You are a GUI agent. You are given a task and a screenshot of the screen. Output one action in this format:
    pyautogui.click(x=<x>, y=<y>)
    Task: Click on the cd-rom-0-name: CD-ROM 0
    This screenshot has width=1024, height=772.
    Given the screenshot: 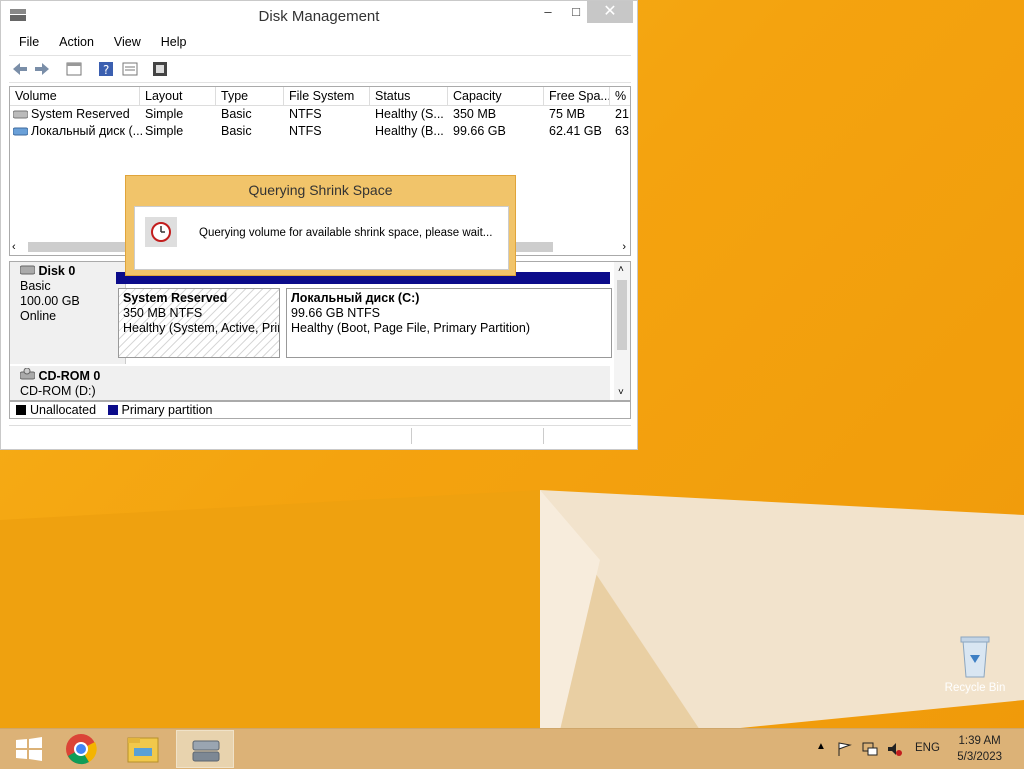 What is the action you would take?
    pyautogui.click(x=72, y=375)
    